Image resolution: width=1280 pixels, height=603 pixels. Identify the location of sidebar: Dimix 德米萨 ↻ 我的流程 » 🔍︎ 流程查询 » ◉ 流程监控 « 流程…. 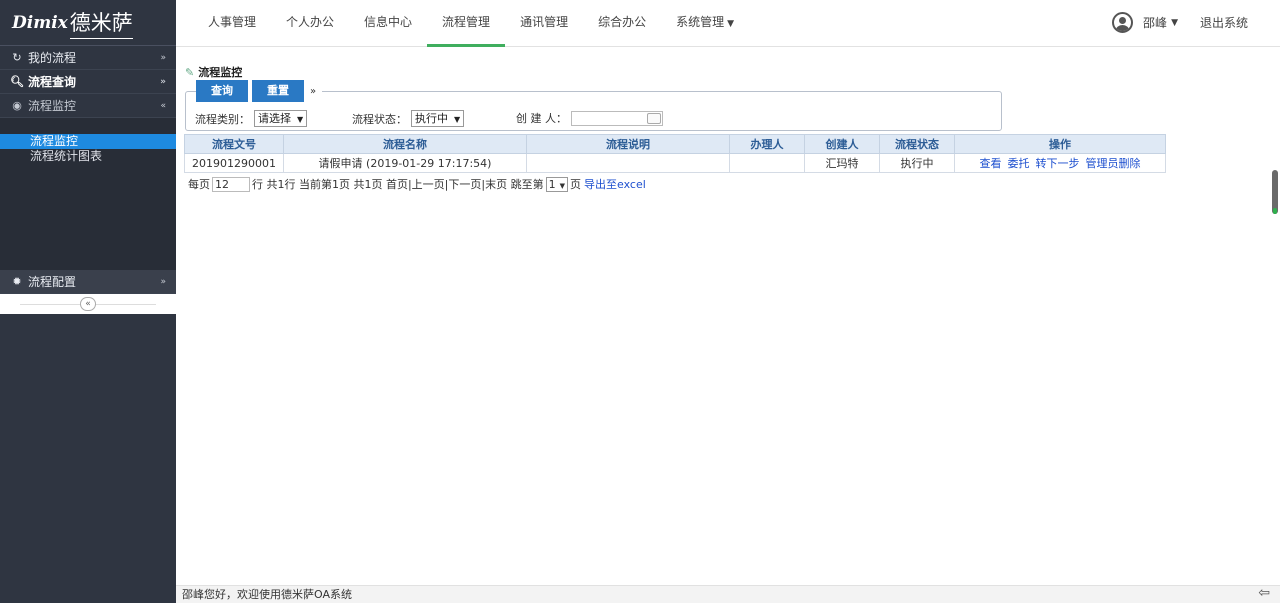
(88, 301).